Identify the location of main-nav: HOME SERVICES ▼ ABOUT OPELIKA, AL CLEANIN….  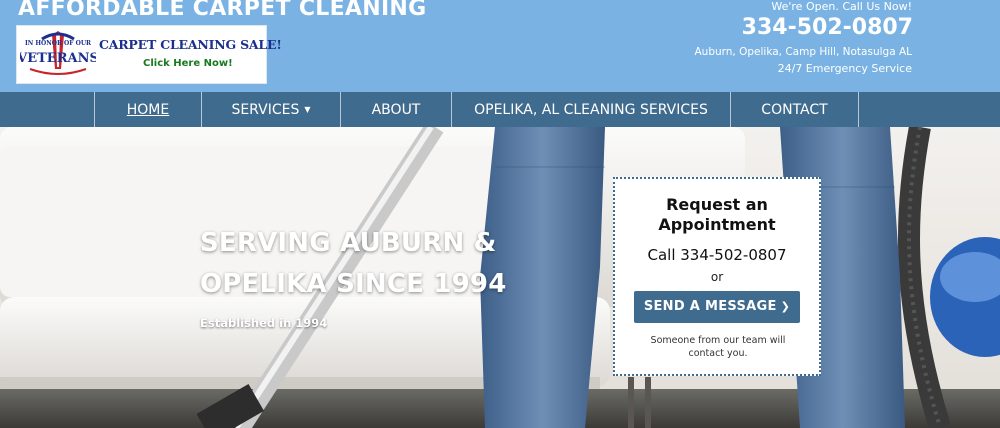
(500, 109).